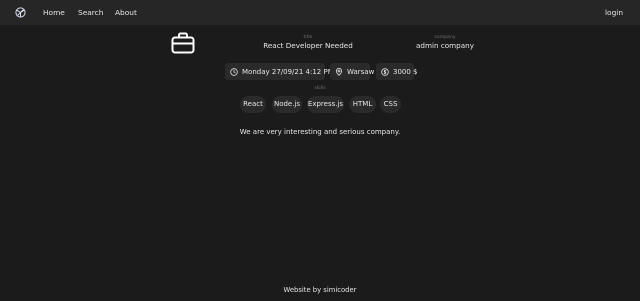 The width and height of the screenshot is (640, 301). I want to click on skill-tag: Express.js, so click(325, 104).